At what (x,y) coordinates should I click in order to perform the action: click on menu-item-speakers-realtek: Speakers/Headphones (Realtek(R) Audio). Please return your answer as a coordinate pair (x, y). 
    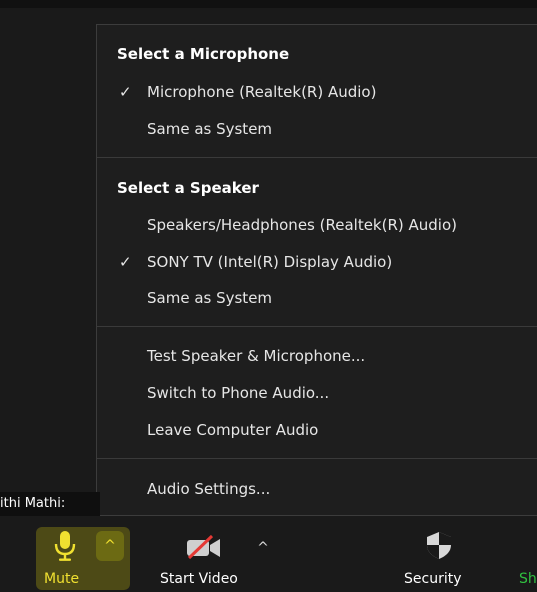
    Looking at the image, I should click on (317, 225).